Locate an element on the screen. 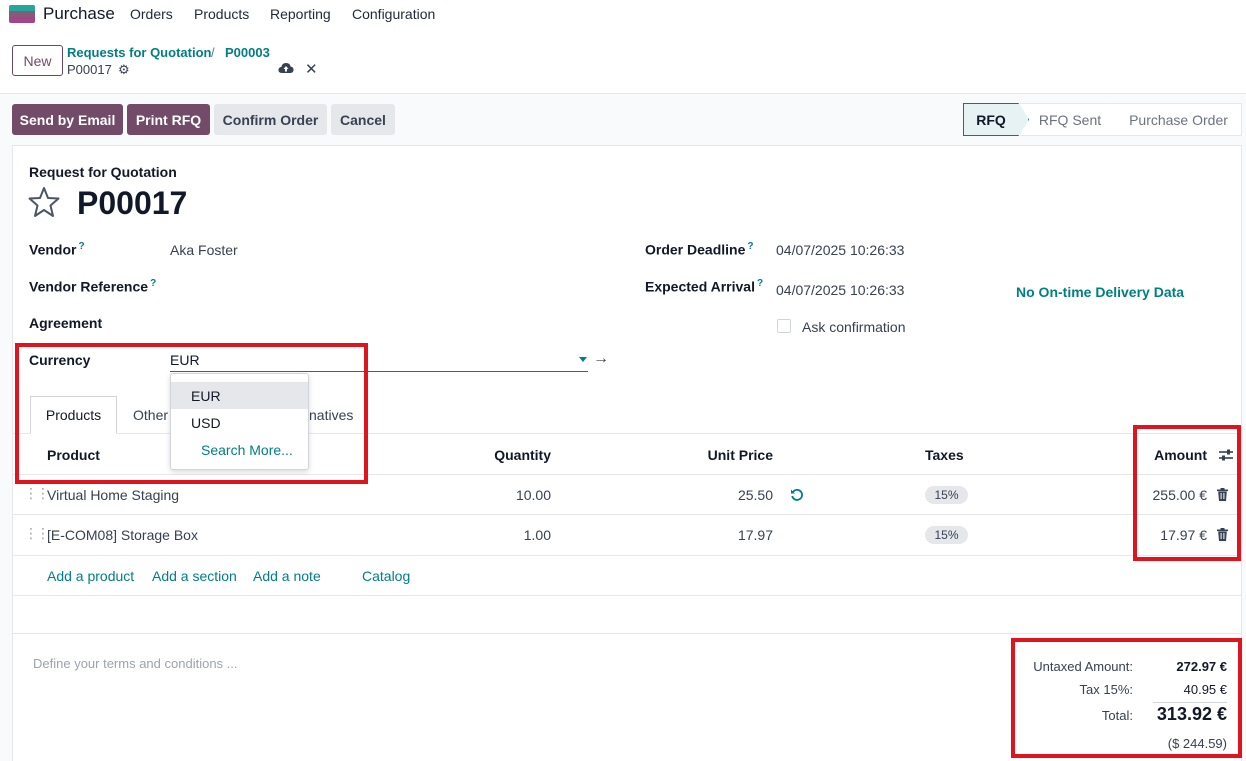 The image size is (1246, 761). currency-input: EUR is located at coordinates (379, 362).